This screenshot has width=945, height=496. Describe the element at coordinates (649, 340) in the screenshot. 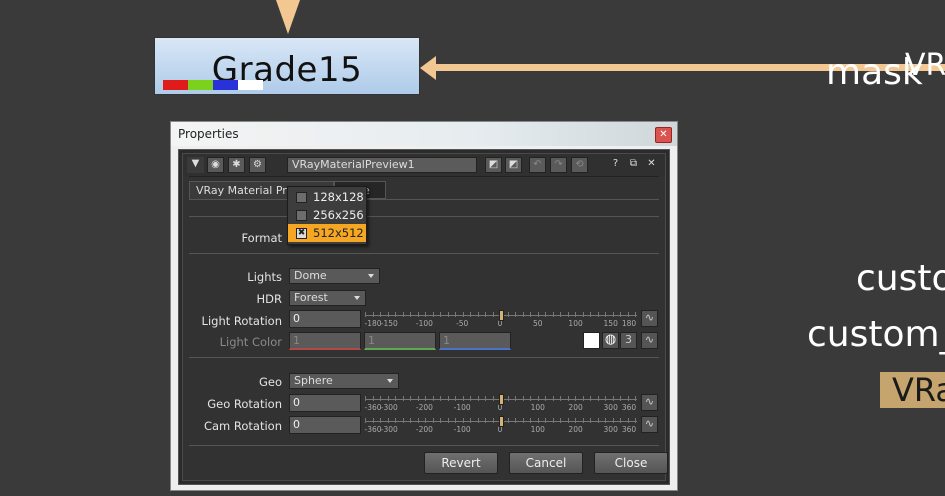

I see `light-color-curve-icon: ∿` at that location.